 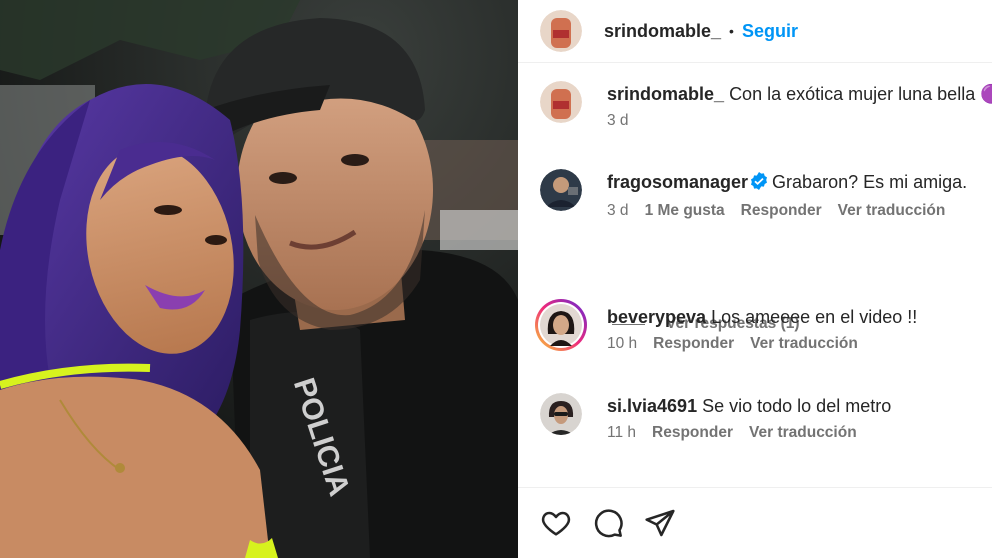 What do you see at coordinates (556, 523) in the screenshot?
I see `heart-icon` at bounding box center [556, 523].